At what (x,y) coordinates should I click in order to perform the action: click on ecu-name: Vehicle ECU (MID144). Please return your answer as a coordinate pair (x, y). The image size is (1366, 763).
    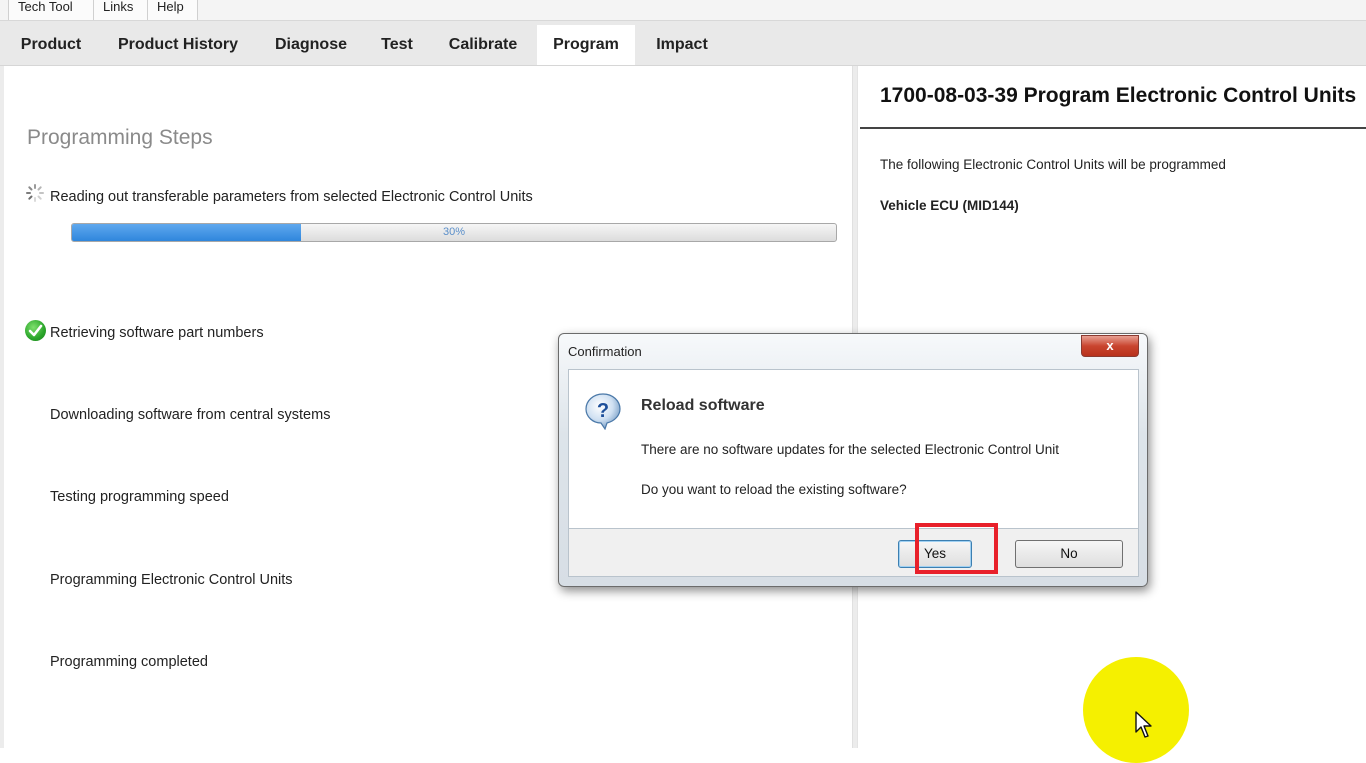
    Looking at the image, I should click on (949, 205).